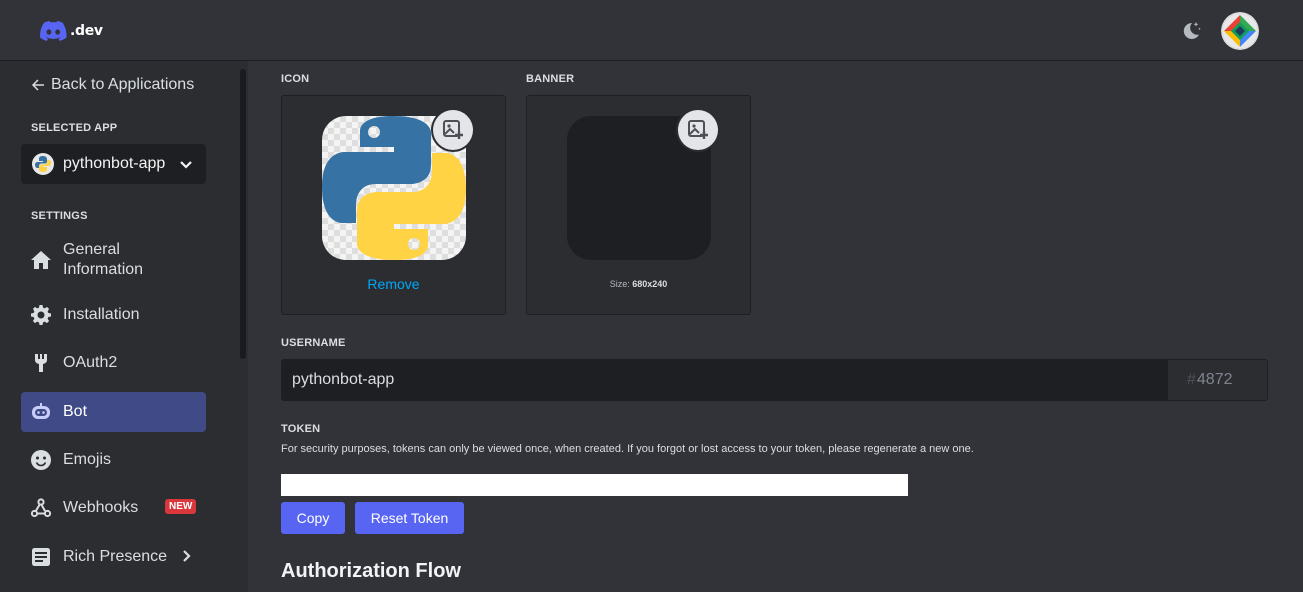 The image size is (1303, 592). I want to click on username-input, so click(724, 380).